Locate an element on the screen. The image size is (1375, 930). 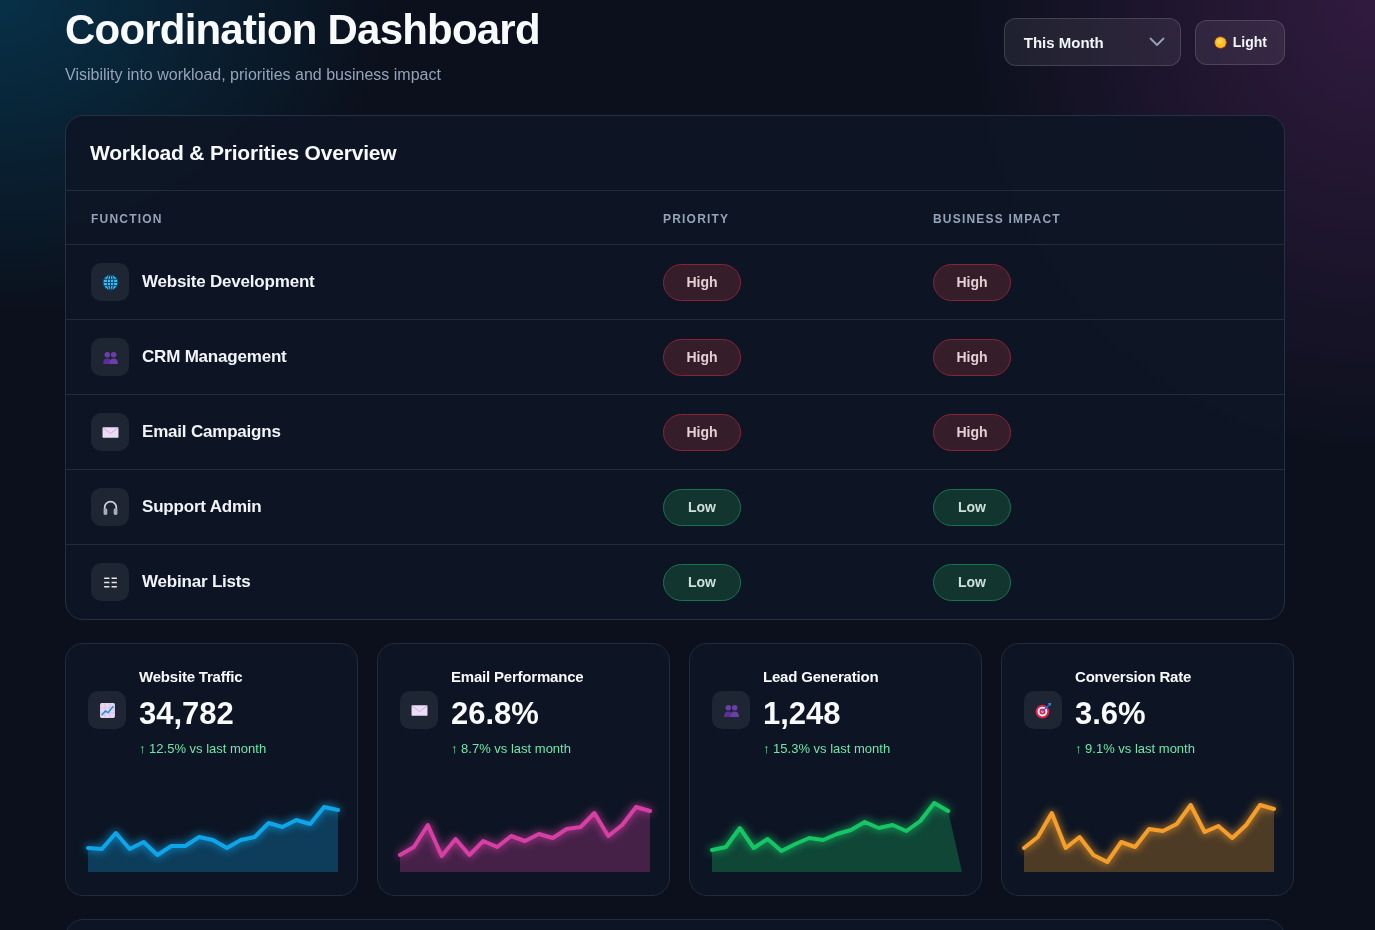
function-name: Email Campaigns is located at coordinates (211, 432).